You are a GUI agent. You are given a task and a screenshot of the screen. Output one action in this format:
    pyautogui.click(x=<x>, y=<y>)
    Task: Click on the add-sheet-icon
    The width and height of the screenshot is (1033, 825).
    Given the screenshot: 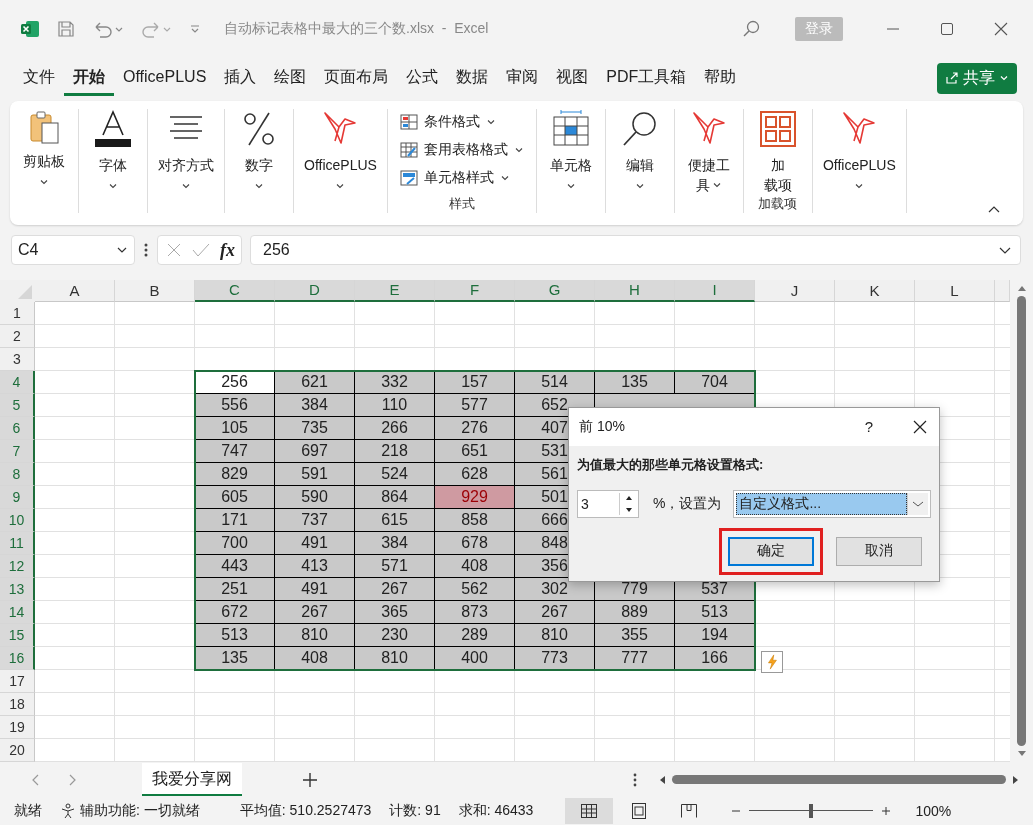 What is the action you would take?
    pyautogui.click(x=310, y=779)
    